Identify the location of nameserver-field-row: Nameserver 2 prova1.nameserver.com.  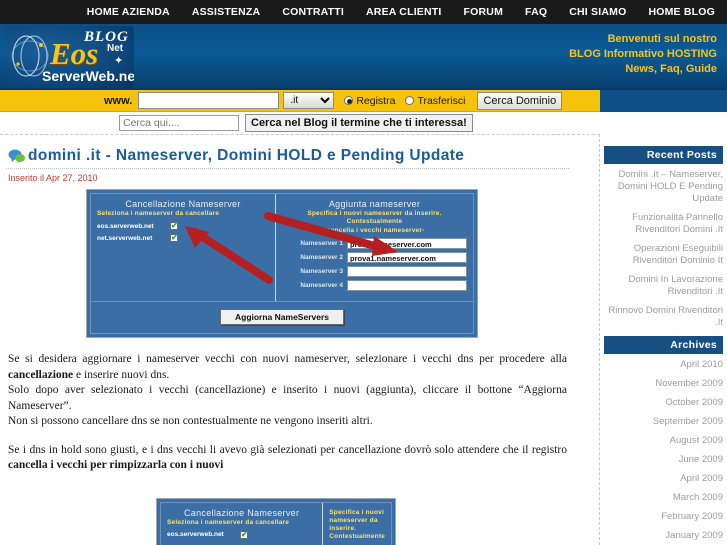
(374, 257).